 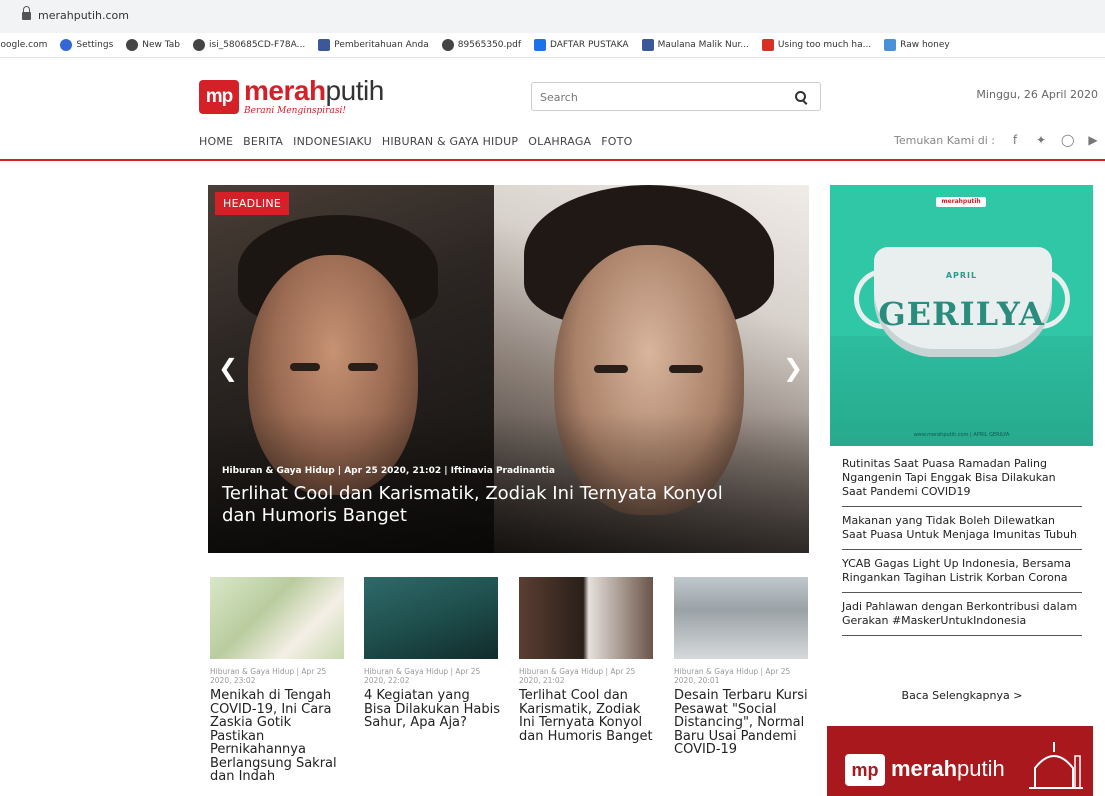 I want to click on merahputih-ad-banner: mp merahputih, so click(x=960, y=761).